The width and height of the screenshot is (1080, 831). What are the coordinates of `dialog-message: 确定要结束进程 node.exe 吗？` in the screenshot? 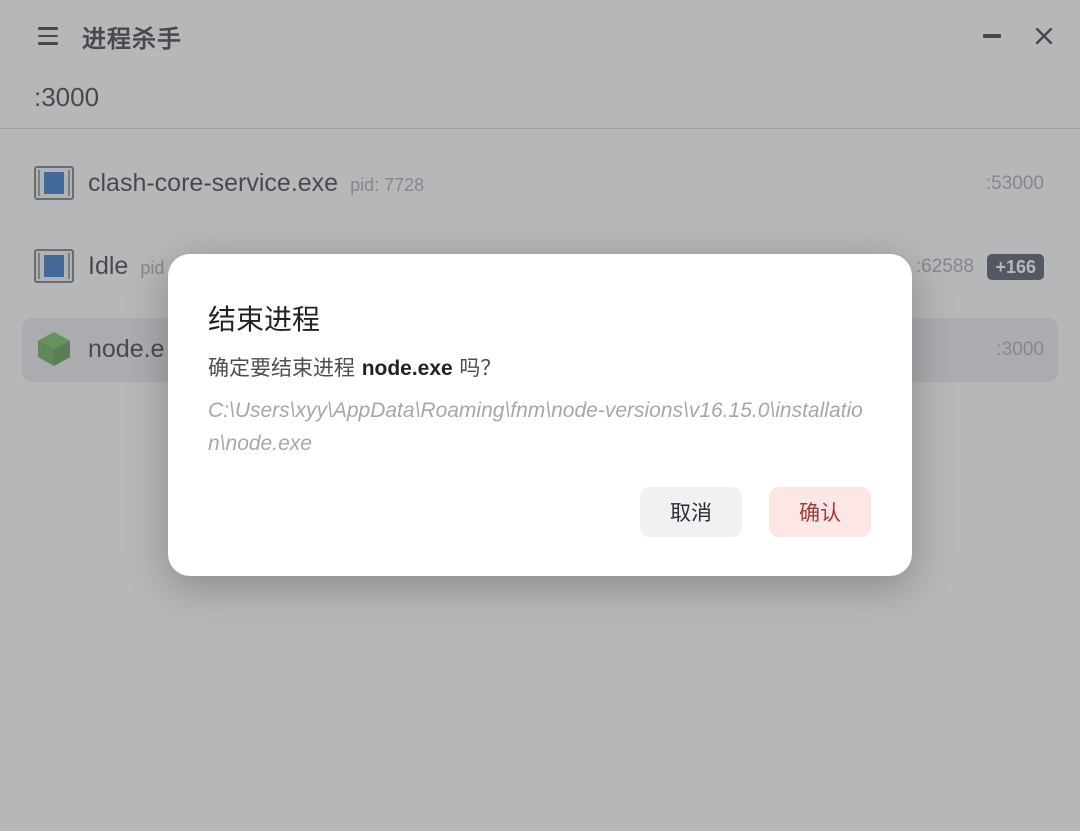 It's located at (354, 367).